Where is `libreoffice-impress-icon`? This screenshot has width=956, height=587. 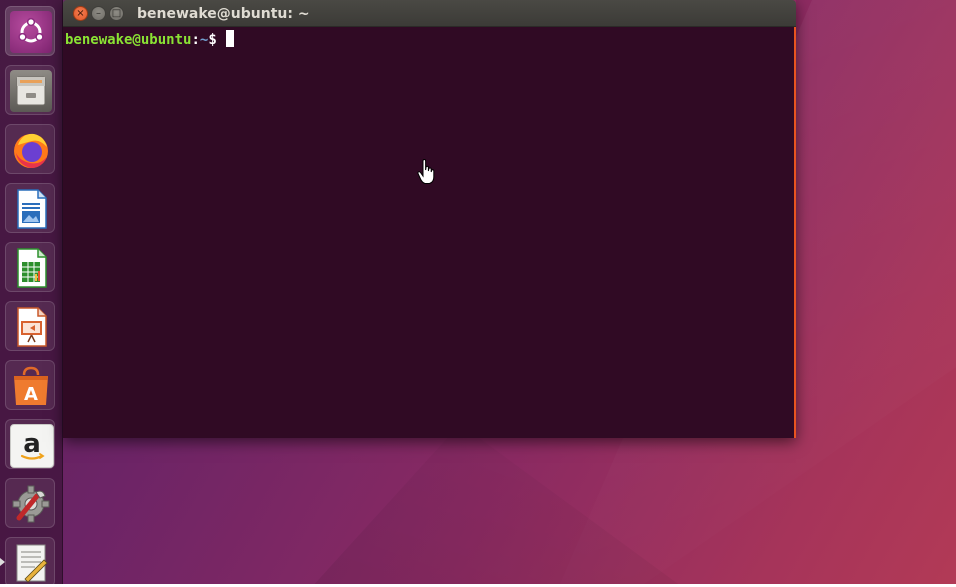
libreoffice-impress-icon is located at coordinates (31, 327).